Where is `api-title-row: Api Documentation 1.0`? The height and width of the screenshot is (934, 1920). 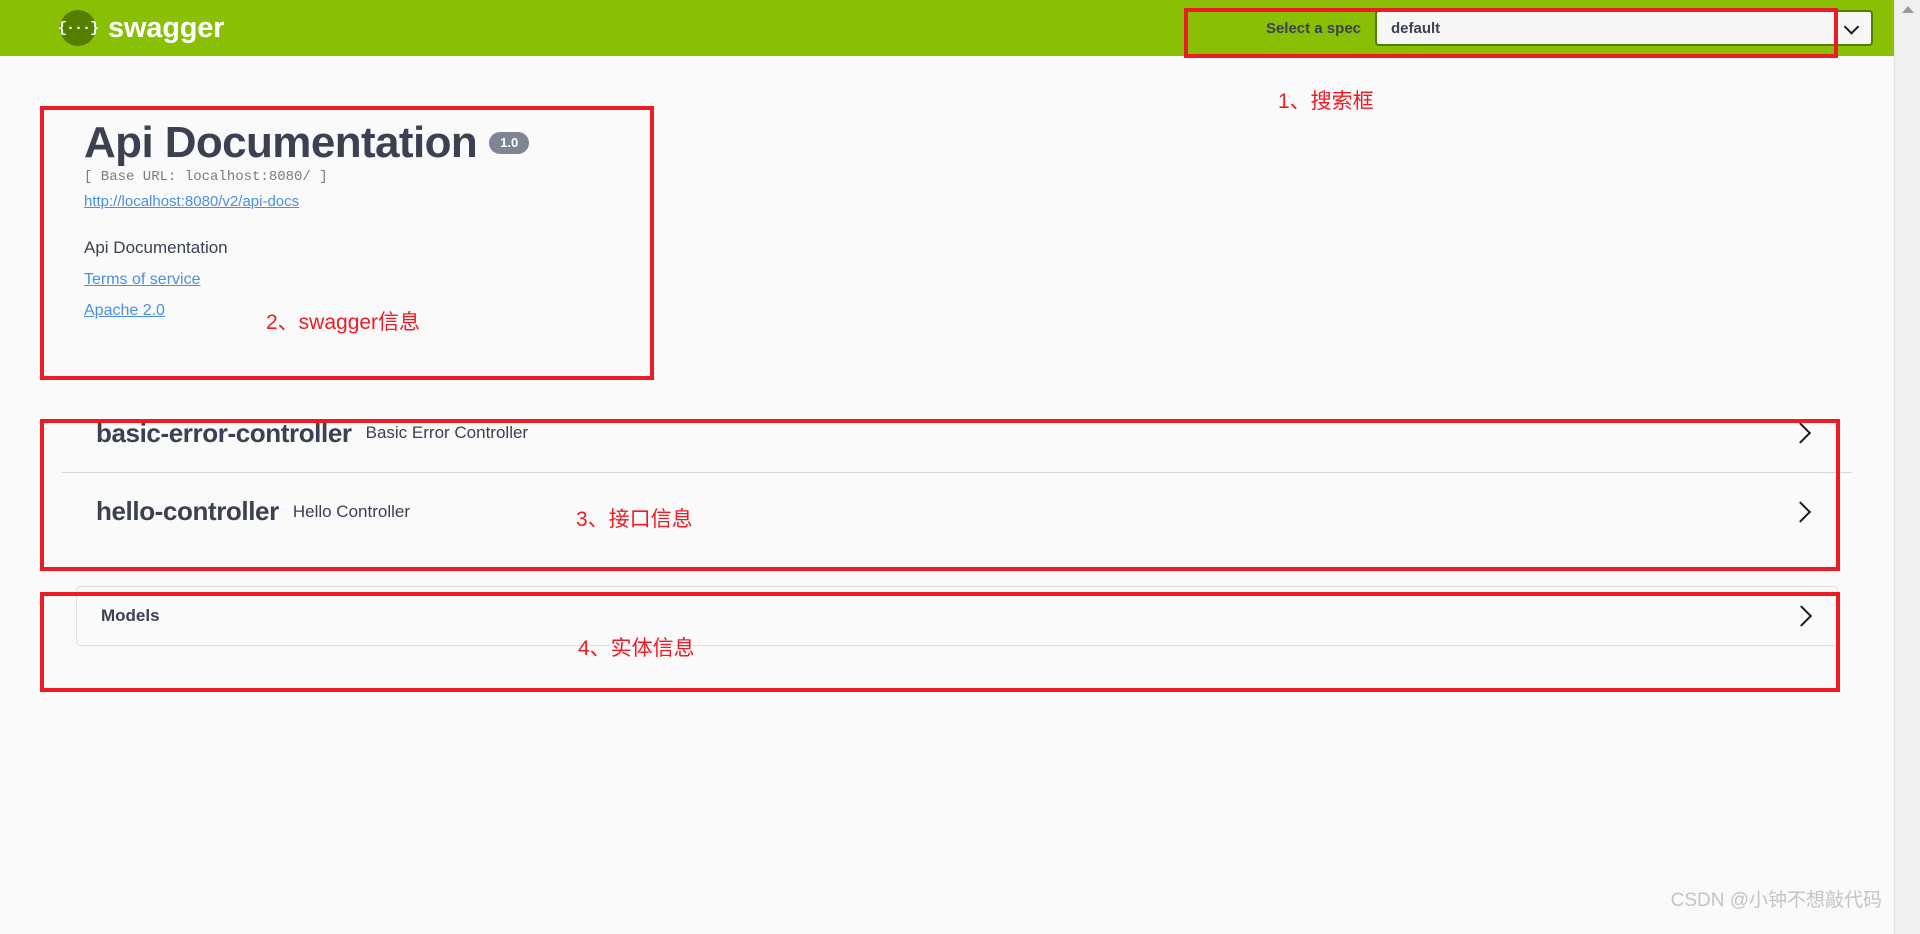
api-title-row: Api Documentation 1.0 is located at coordinates (349, 142).